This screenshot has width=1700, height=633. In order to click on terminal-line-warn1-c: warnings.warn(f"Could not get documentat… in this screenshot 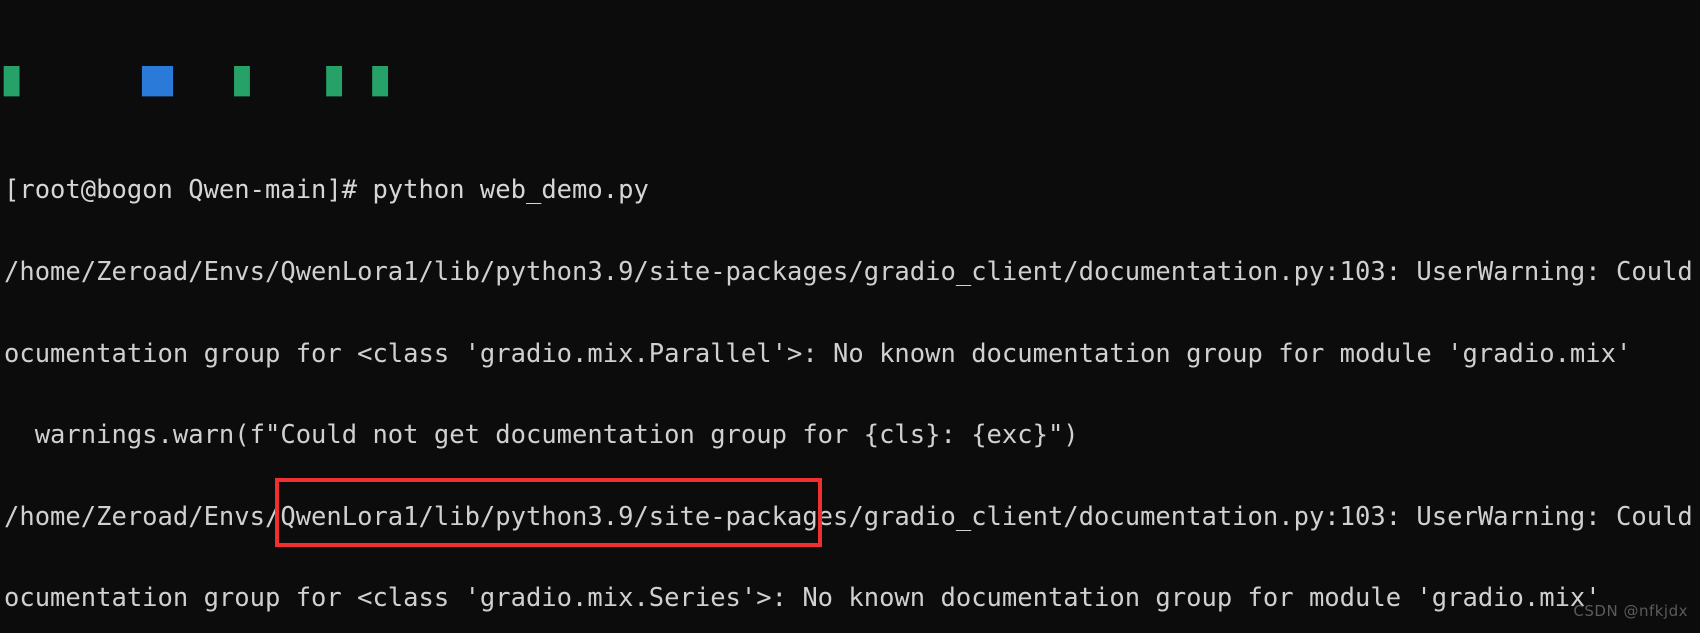, I will do `click(541, 435)`.